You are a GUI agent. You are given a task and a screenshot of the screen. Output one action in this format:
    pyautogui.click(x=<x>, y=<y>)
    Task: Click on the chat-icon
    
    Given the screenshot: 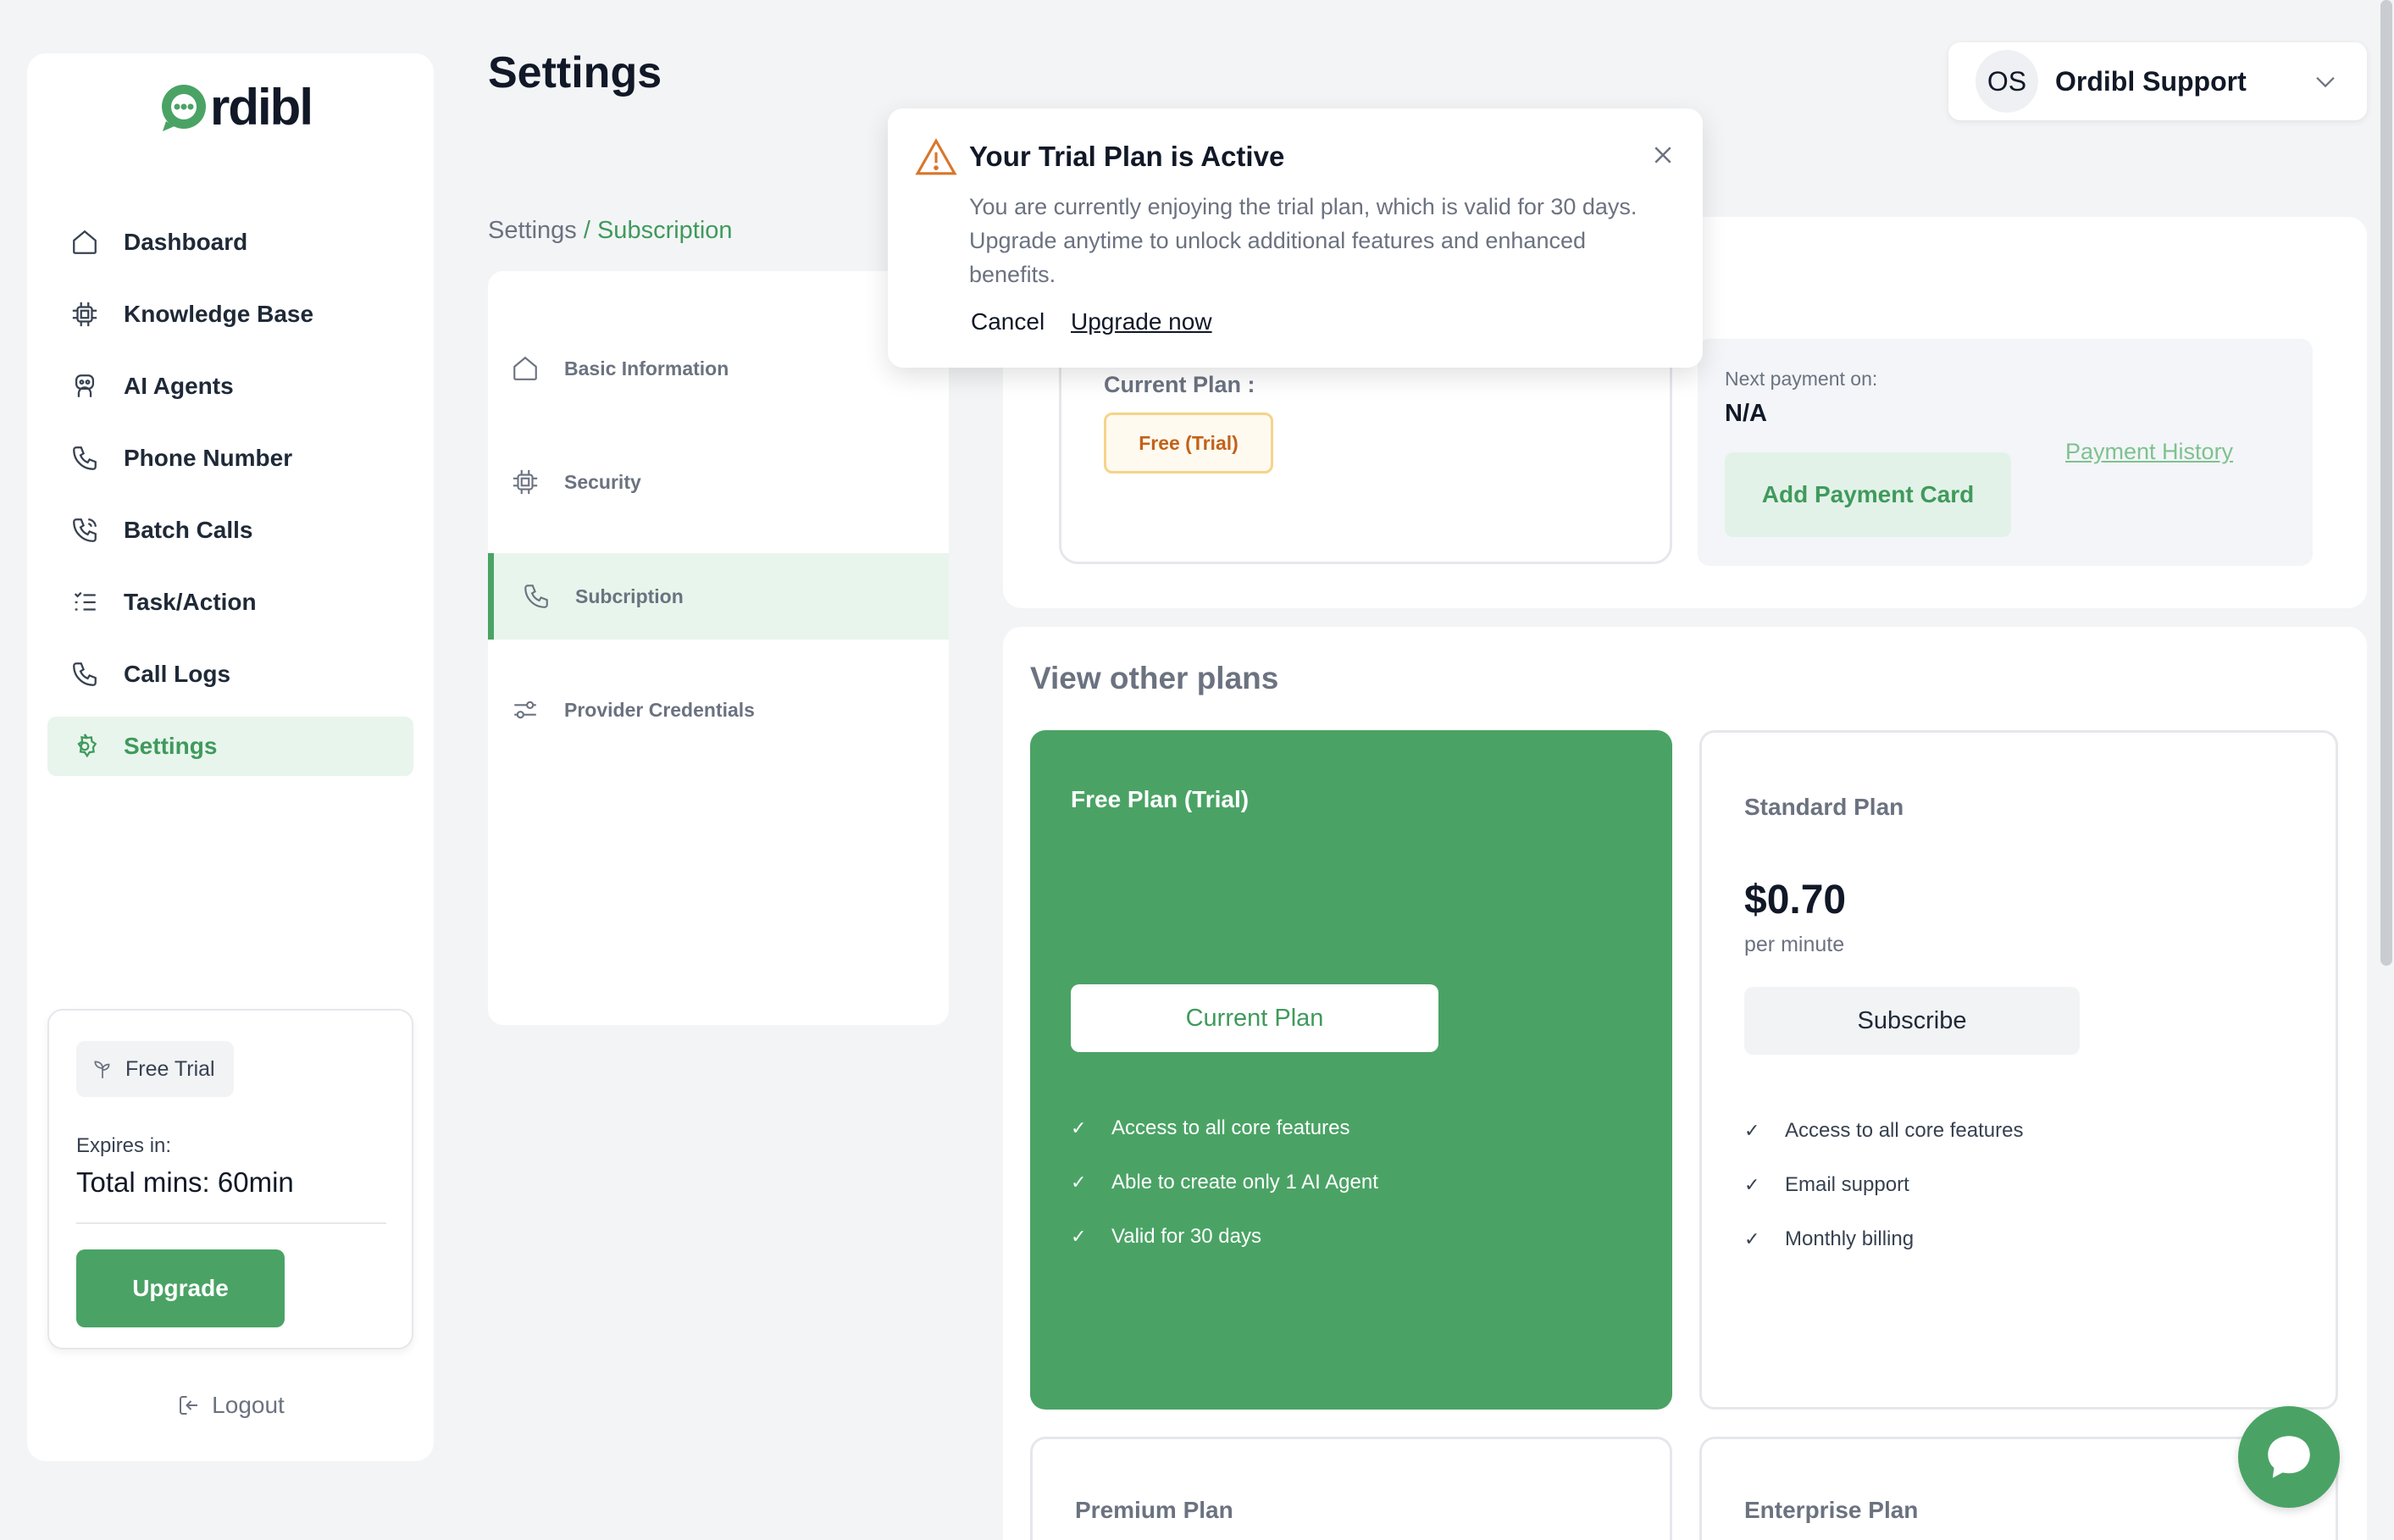 What is the action you would take?
    pyautogui.click(x=2289, y=1457)
    